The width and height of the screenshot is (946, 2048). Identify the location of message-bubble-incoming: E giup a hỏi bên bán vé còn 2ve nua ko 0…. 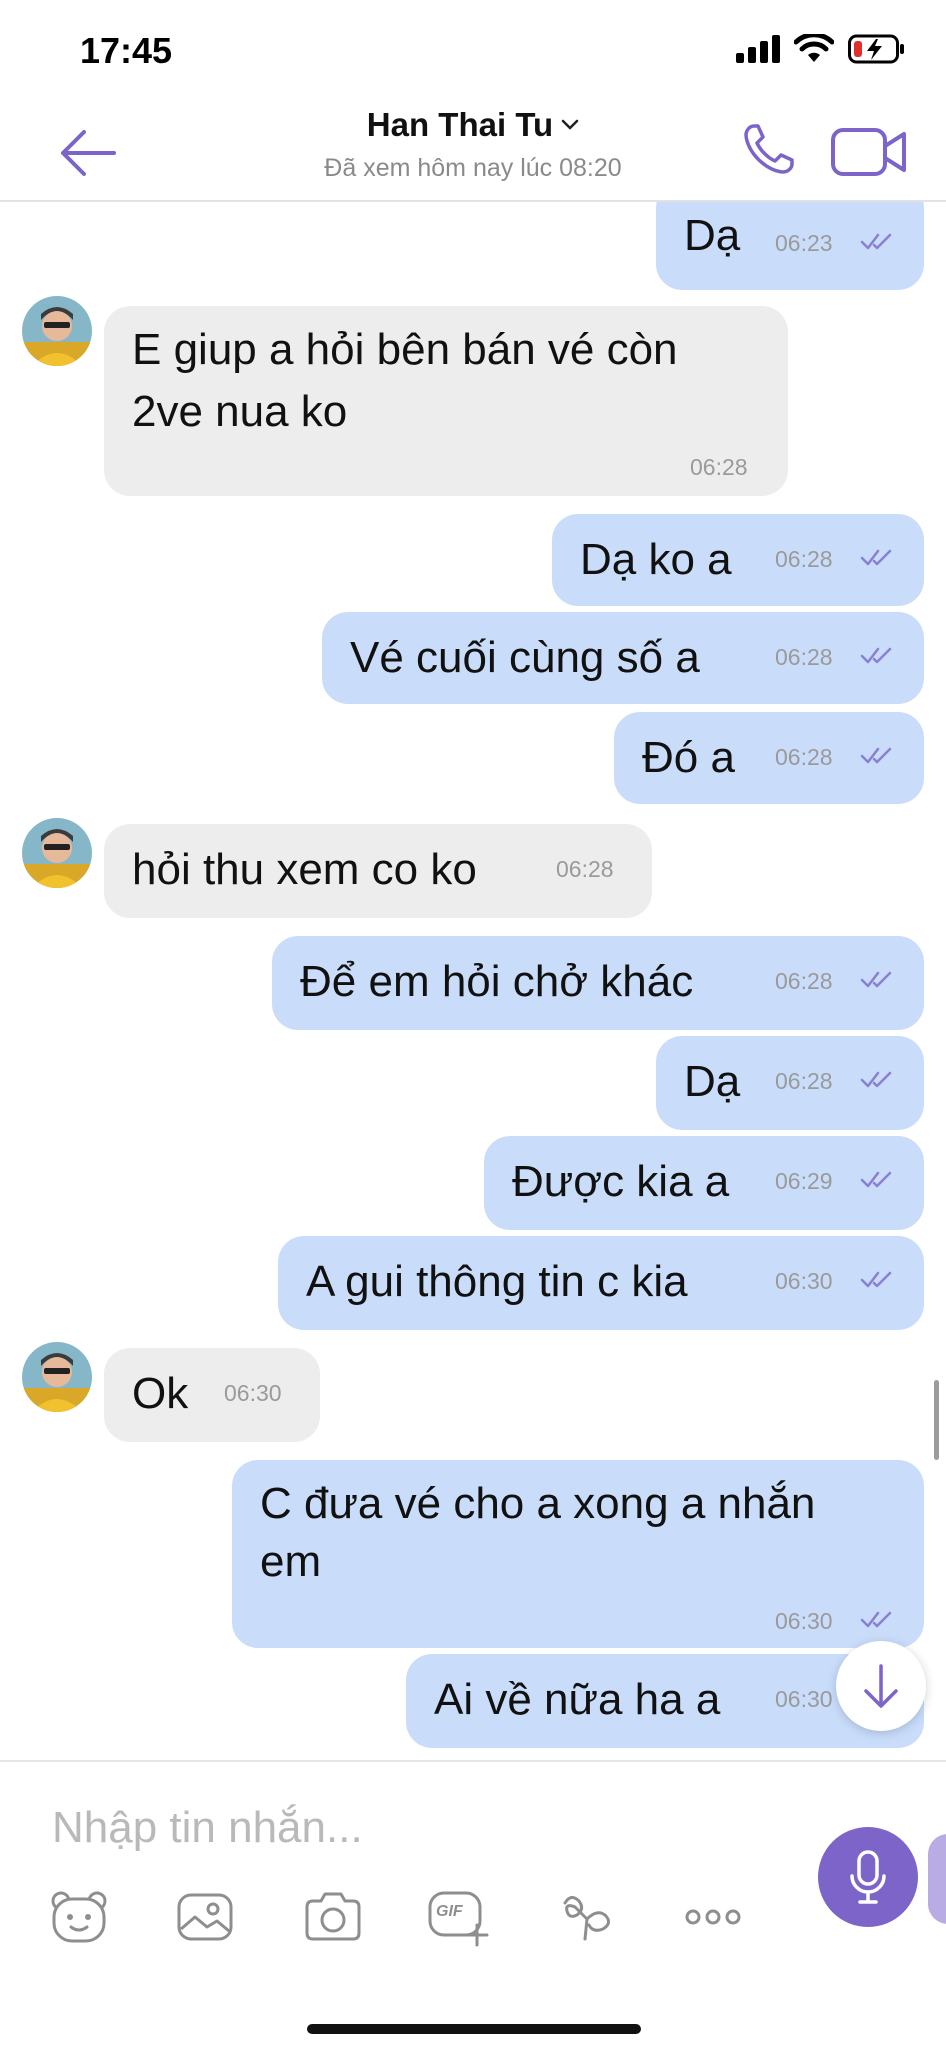
(446, 401).